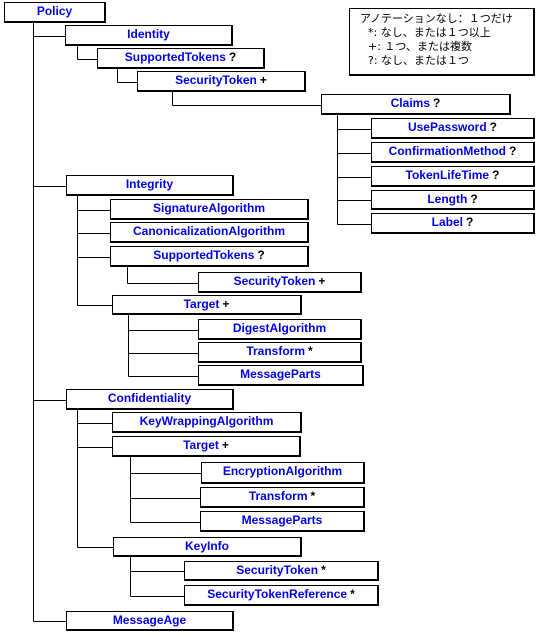 The width and height of the screenshot is (546, 635). I want to click on node-key-wrapping-algorithm: KeyWrappingAlgorithm, so click(207, 422).